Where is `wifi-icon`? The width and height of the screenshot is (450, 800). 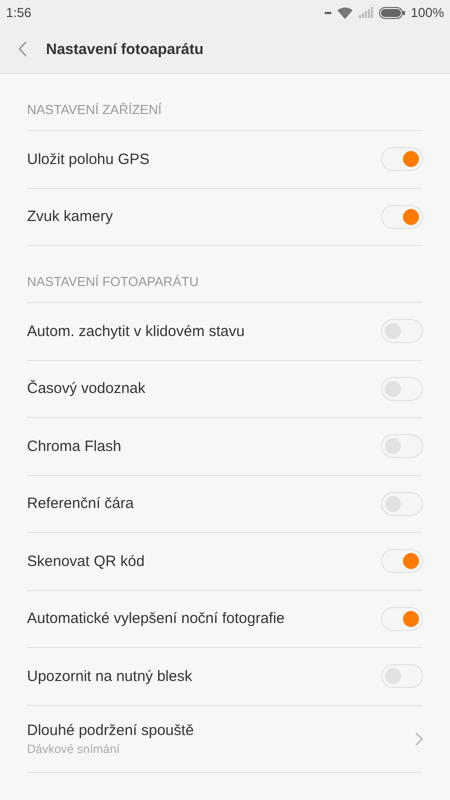 wifi-icon is located at coordinates (344, 12).